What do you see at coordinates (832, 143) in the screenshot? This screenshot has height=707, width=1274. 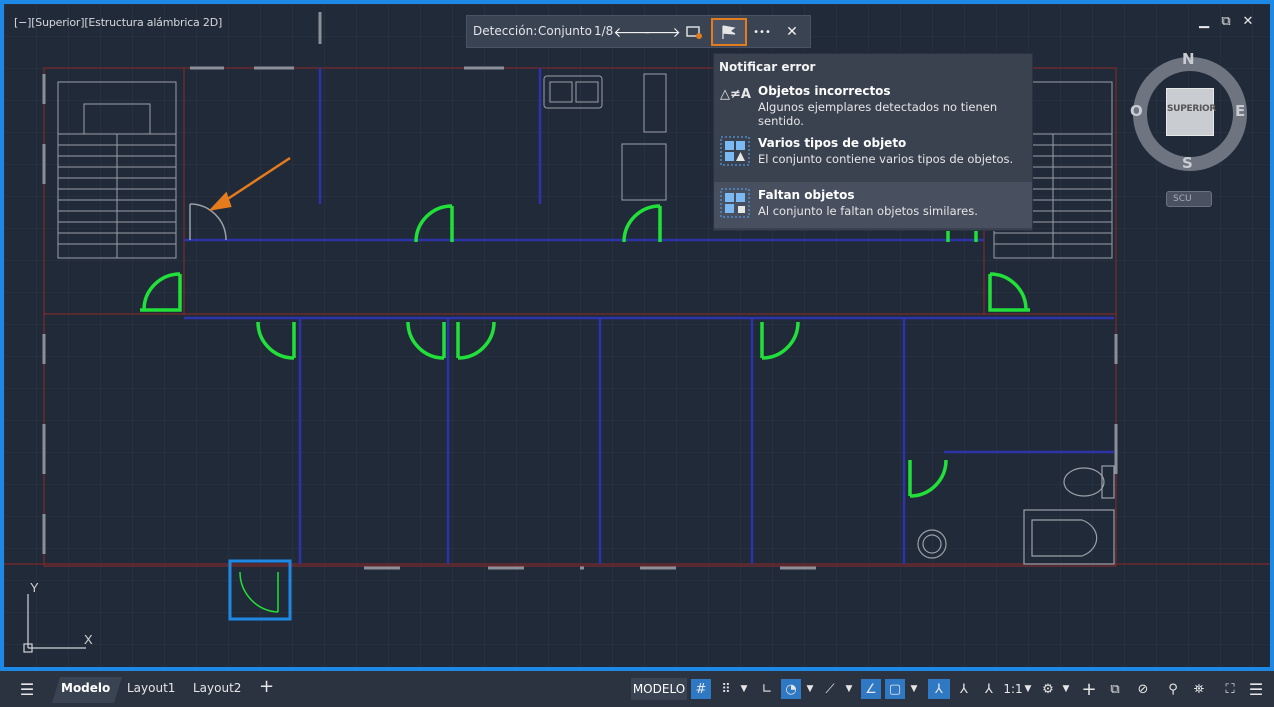 I see `menu-item-heading: Varios tipos de objeto` at bounding box center [832, 143].